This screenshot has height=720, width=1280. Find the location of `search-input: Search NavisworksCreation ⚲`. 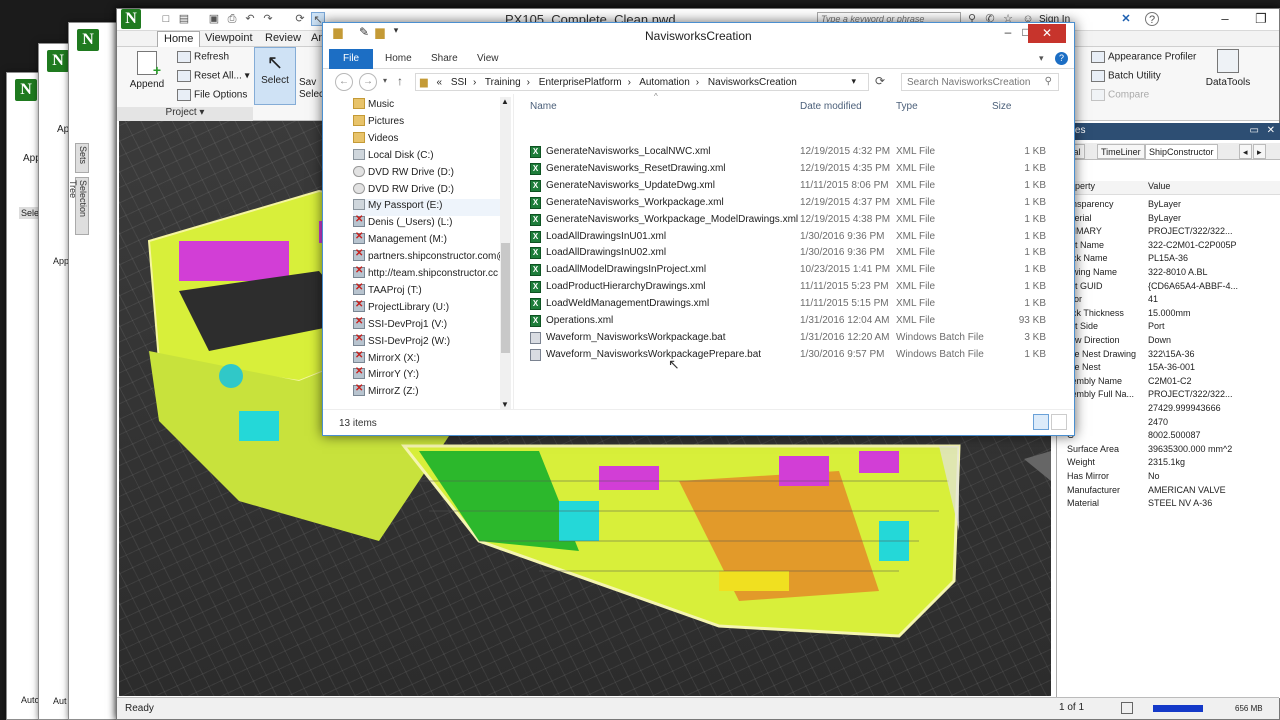

search-input: Search NavisworksCreation ⚲ is located at coordinates (980, 82).